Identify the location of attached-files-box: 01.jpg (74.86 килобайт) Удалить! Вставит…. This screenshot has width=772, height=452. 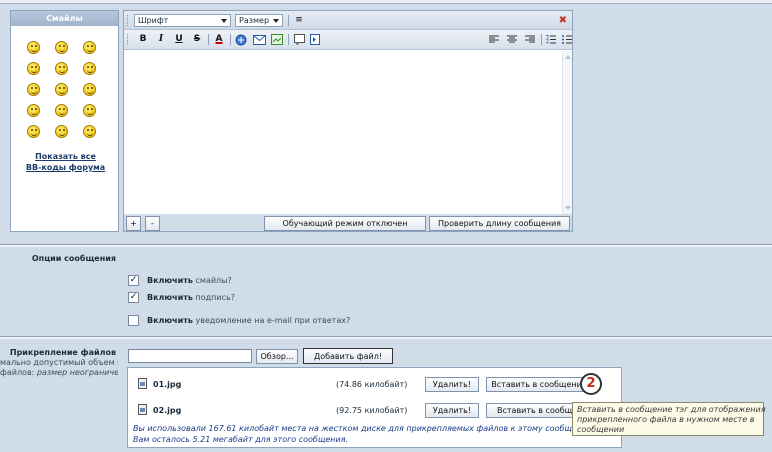
(374, 407).